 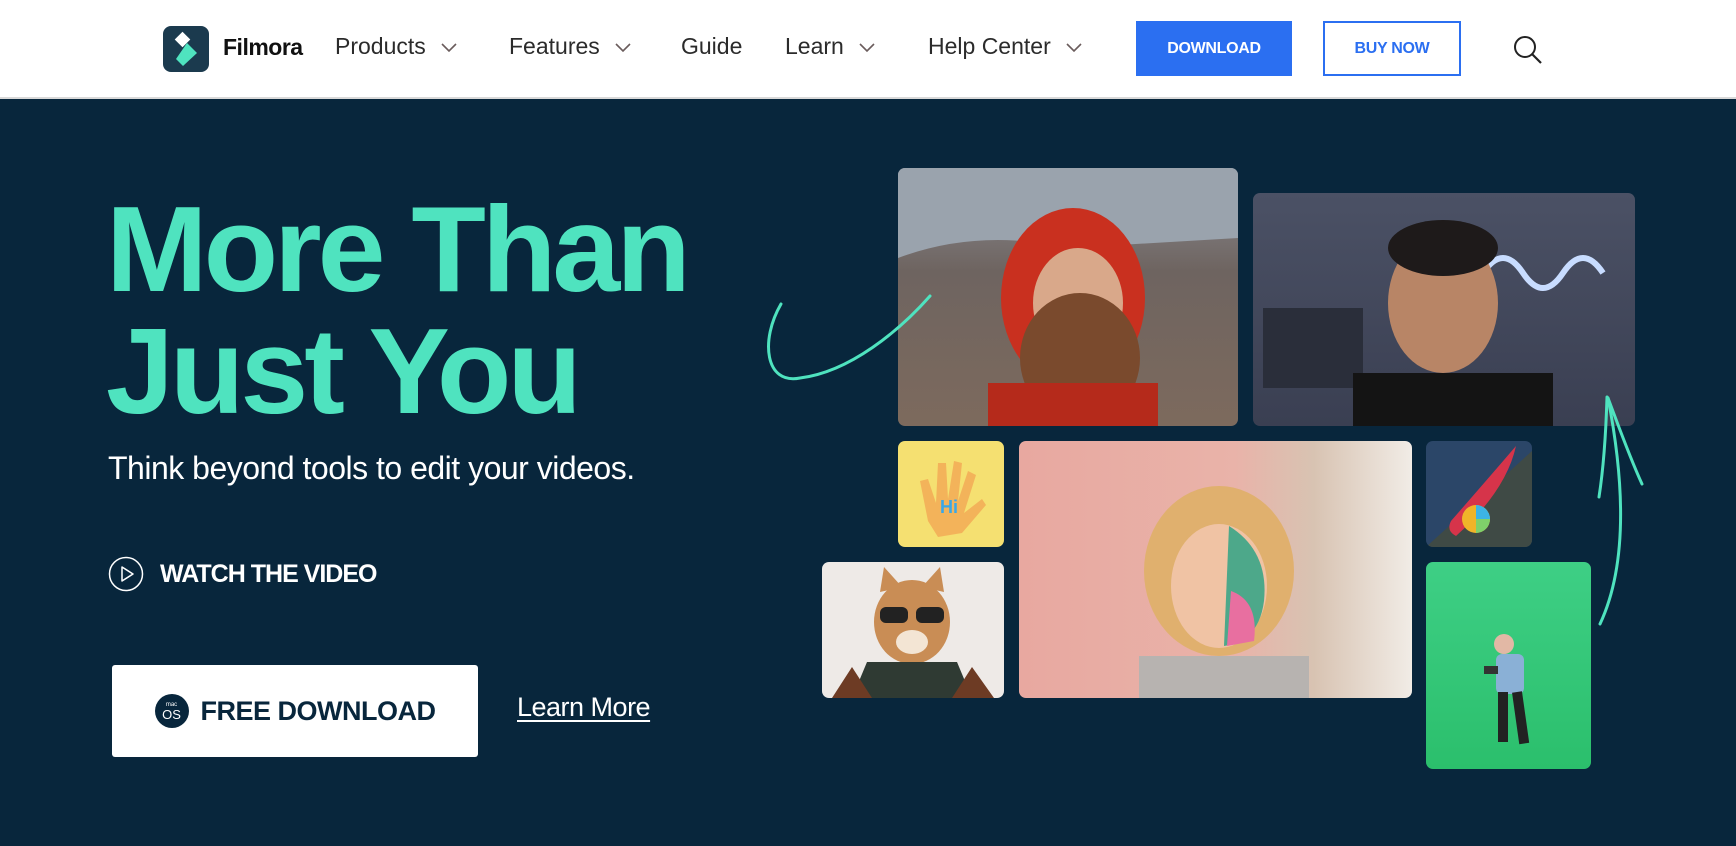 What do you see at coordinates (949, 507) in the screenshot?
I see `svg-text: Hi` at bounding box center [949, 507].